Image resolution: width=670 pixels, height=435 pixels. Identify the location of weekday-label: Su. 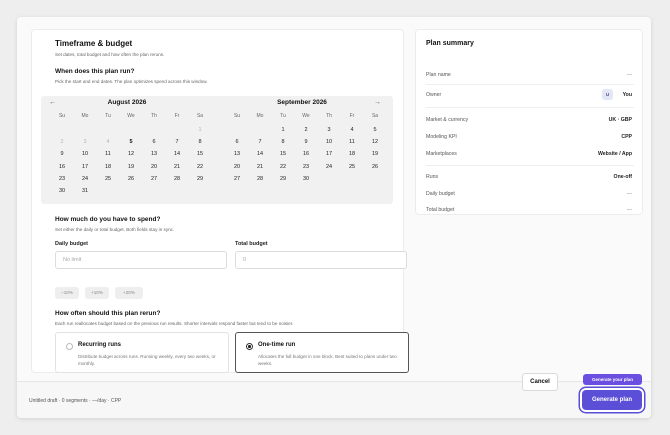
(62, 116).